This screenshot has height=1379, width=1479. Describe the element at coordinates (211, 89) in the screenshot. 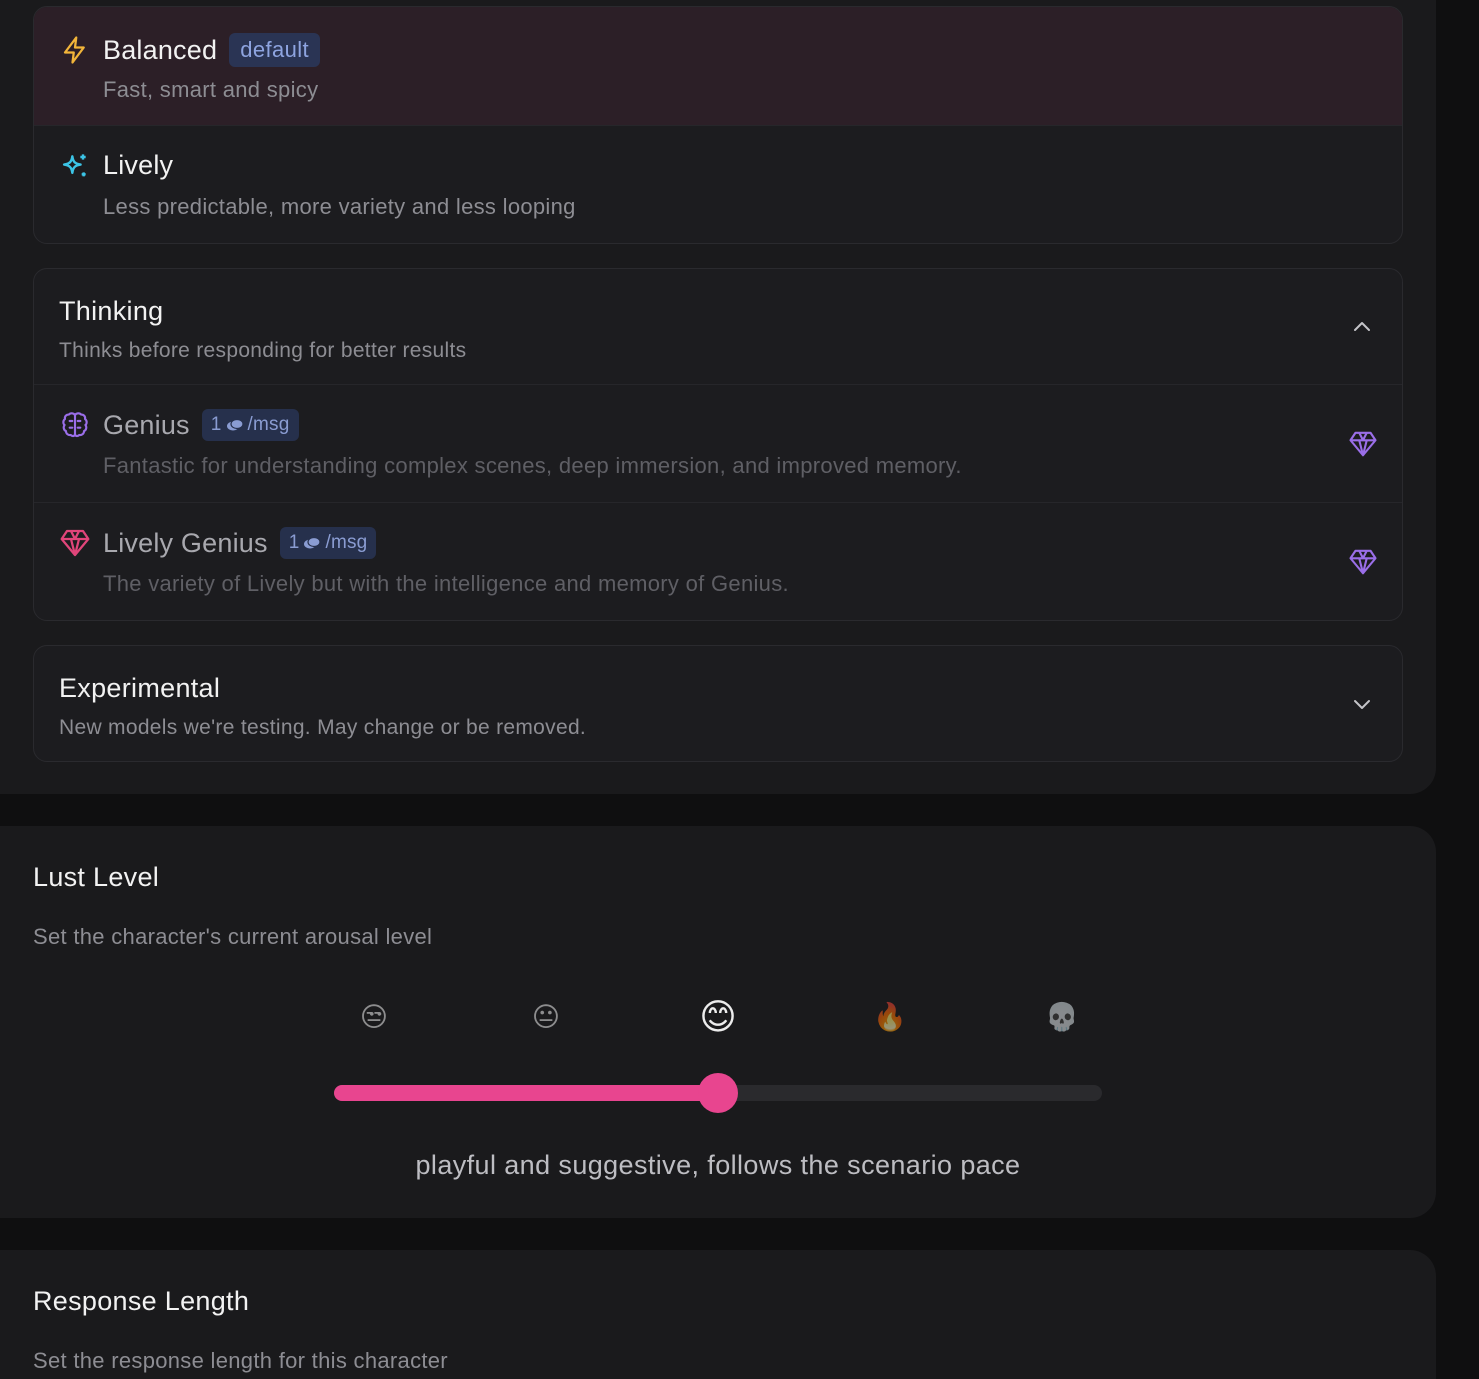

I see `model-description: Fast, smart and spicy` at that location.